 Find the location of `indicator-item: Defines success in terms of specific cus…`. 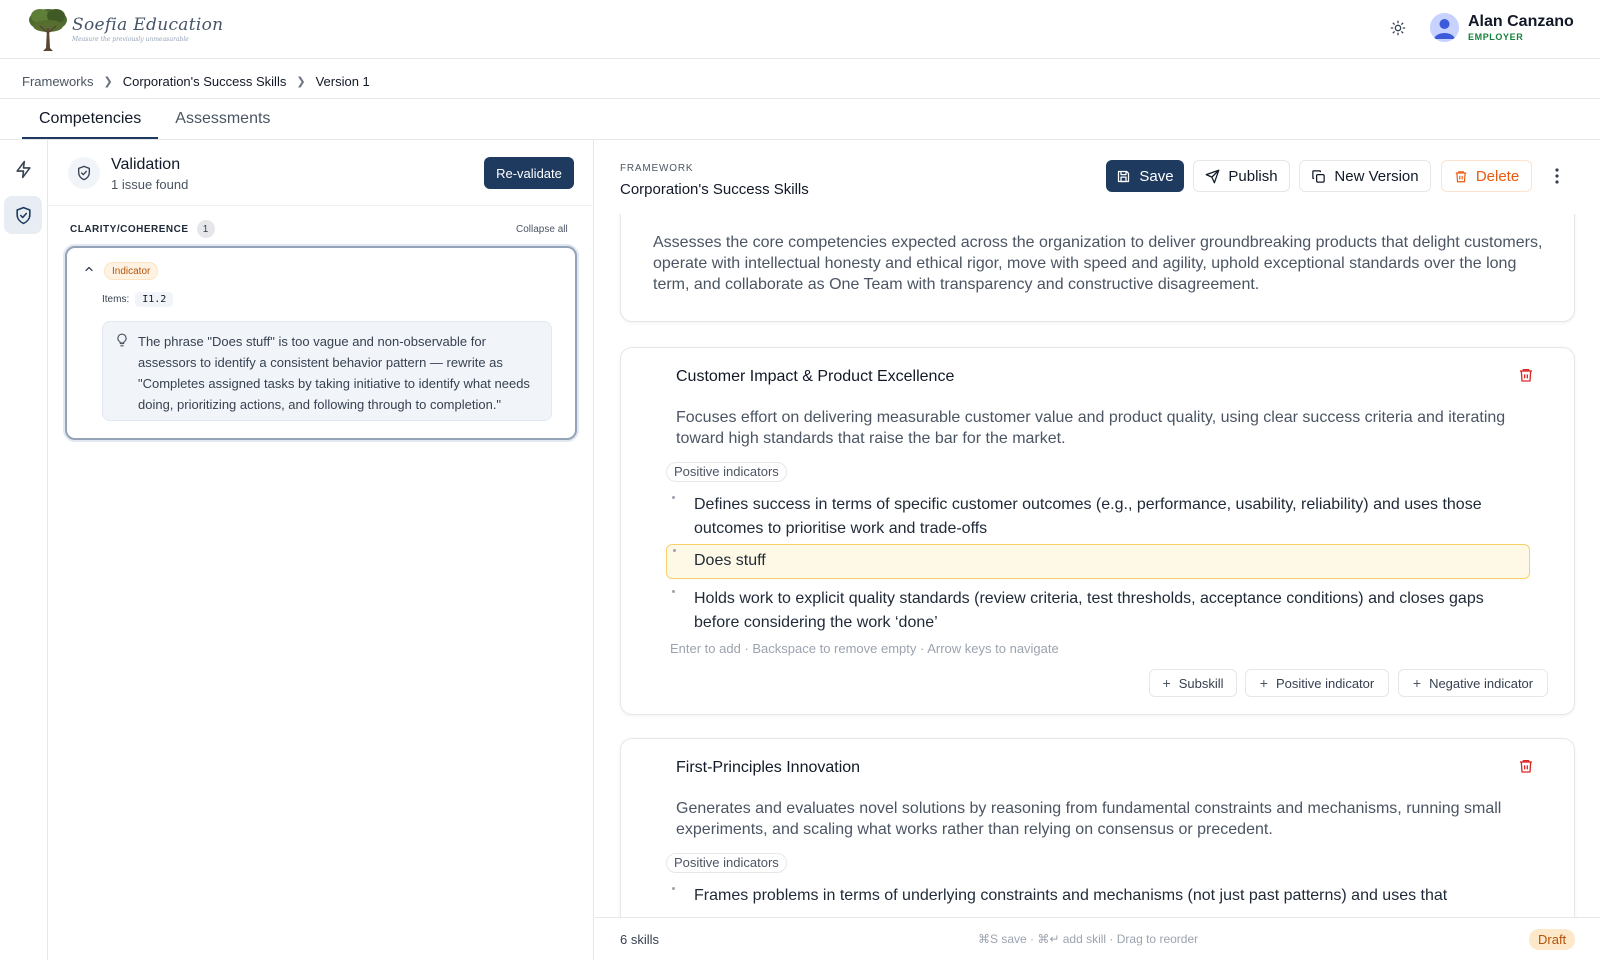

indicator-item: Defines success in terms of specific cus… is located at coordinates (1098, 517).